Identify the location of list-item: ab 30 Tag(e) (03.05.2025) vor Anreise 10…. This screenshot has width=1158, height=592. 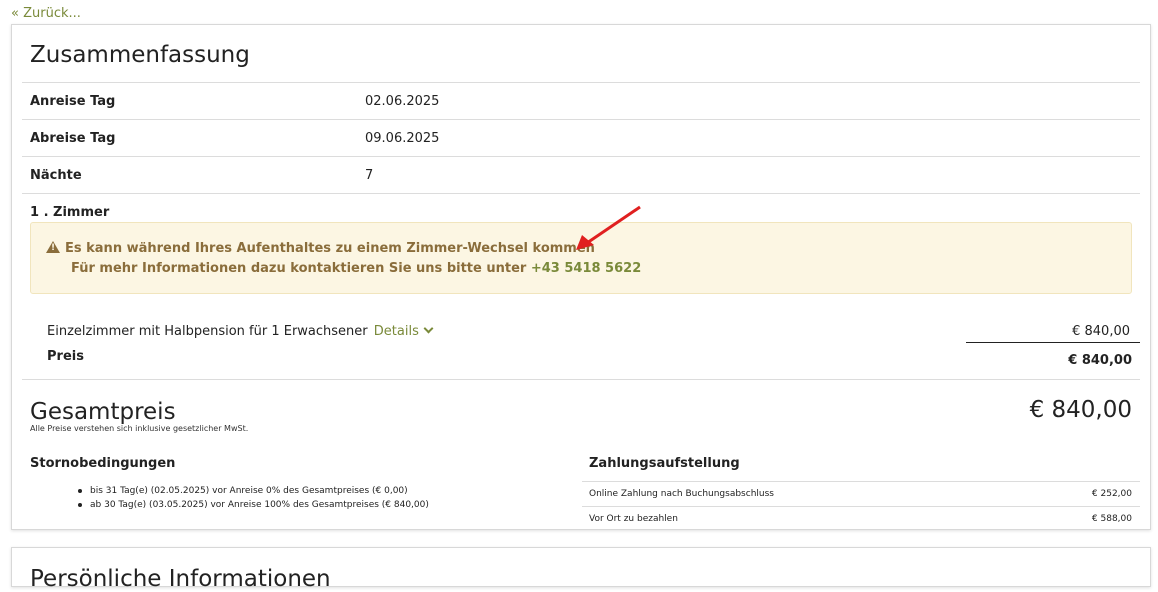
(250, 505).